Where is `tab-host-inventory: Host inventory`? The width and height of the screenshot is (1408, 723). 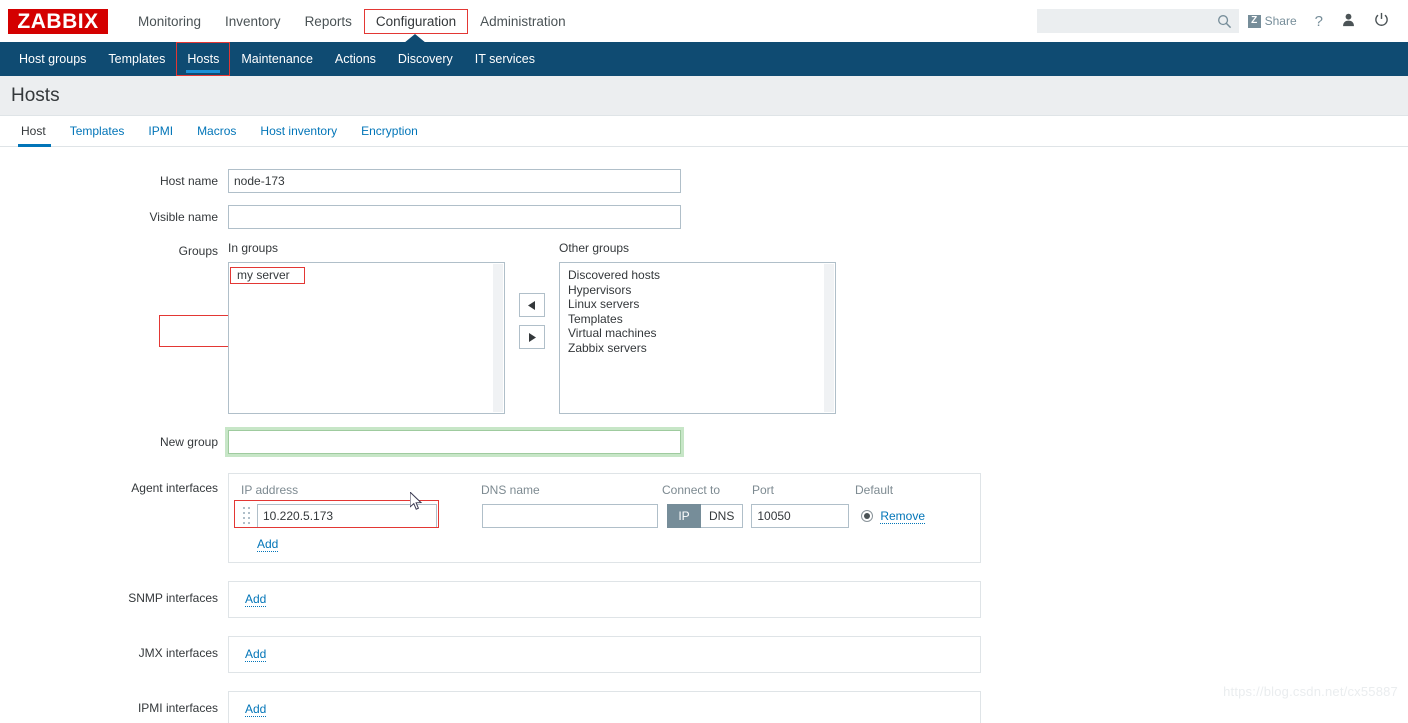
tab-host-inventory: Host inventory is located at coordinates (298, 135).